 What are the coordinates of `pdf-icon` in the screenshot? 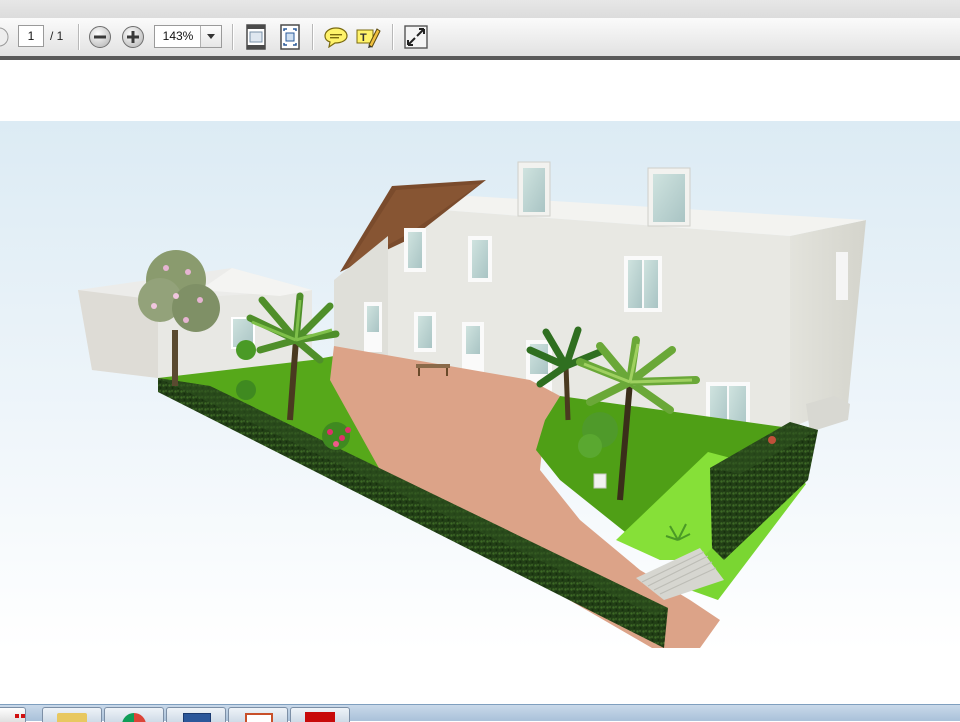 It's located at (320, 717).